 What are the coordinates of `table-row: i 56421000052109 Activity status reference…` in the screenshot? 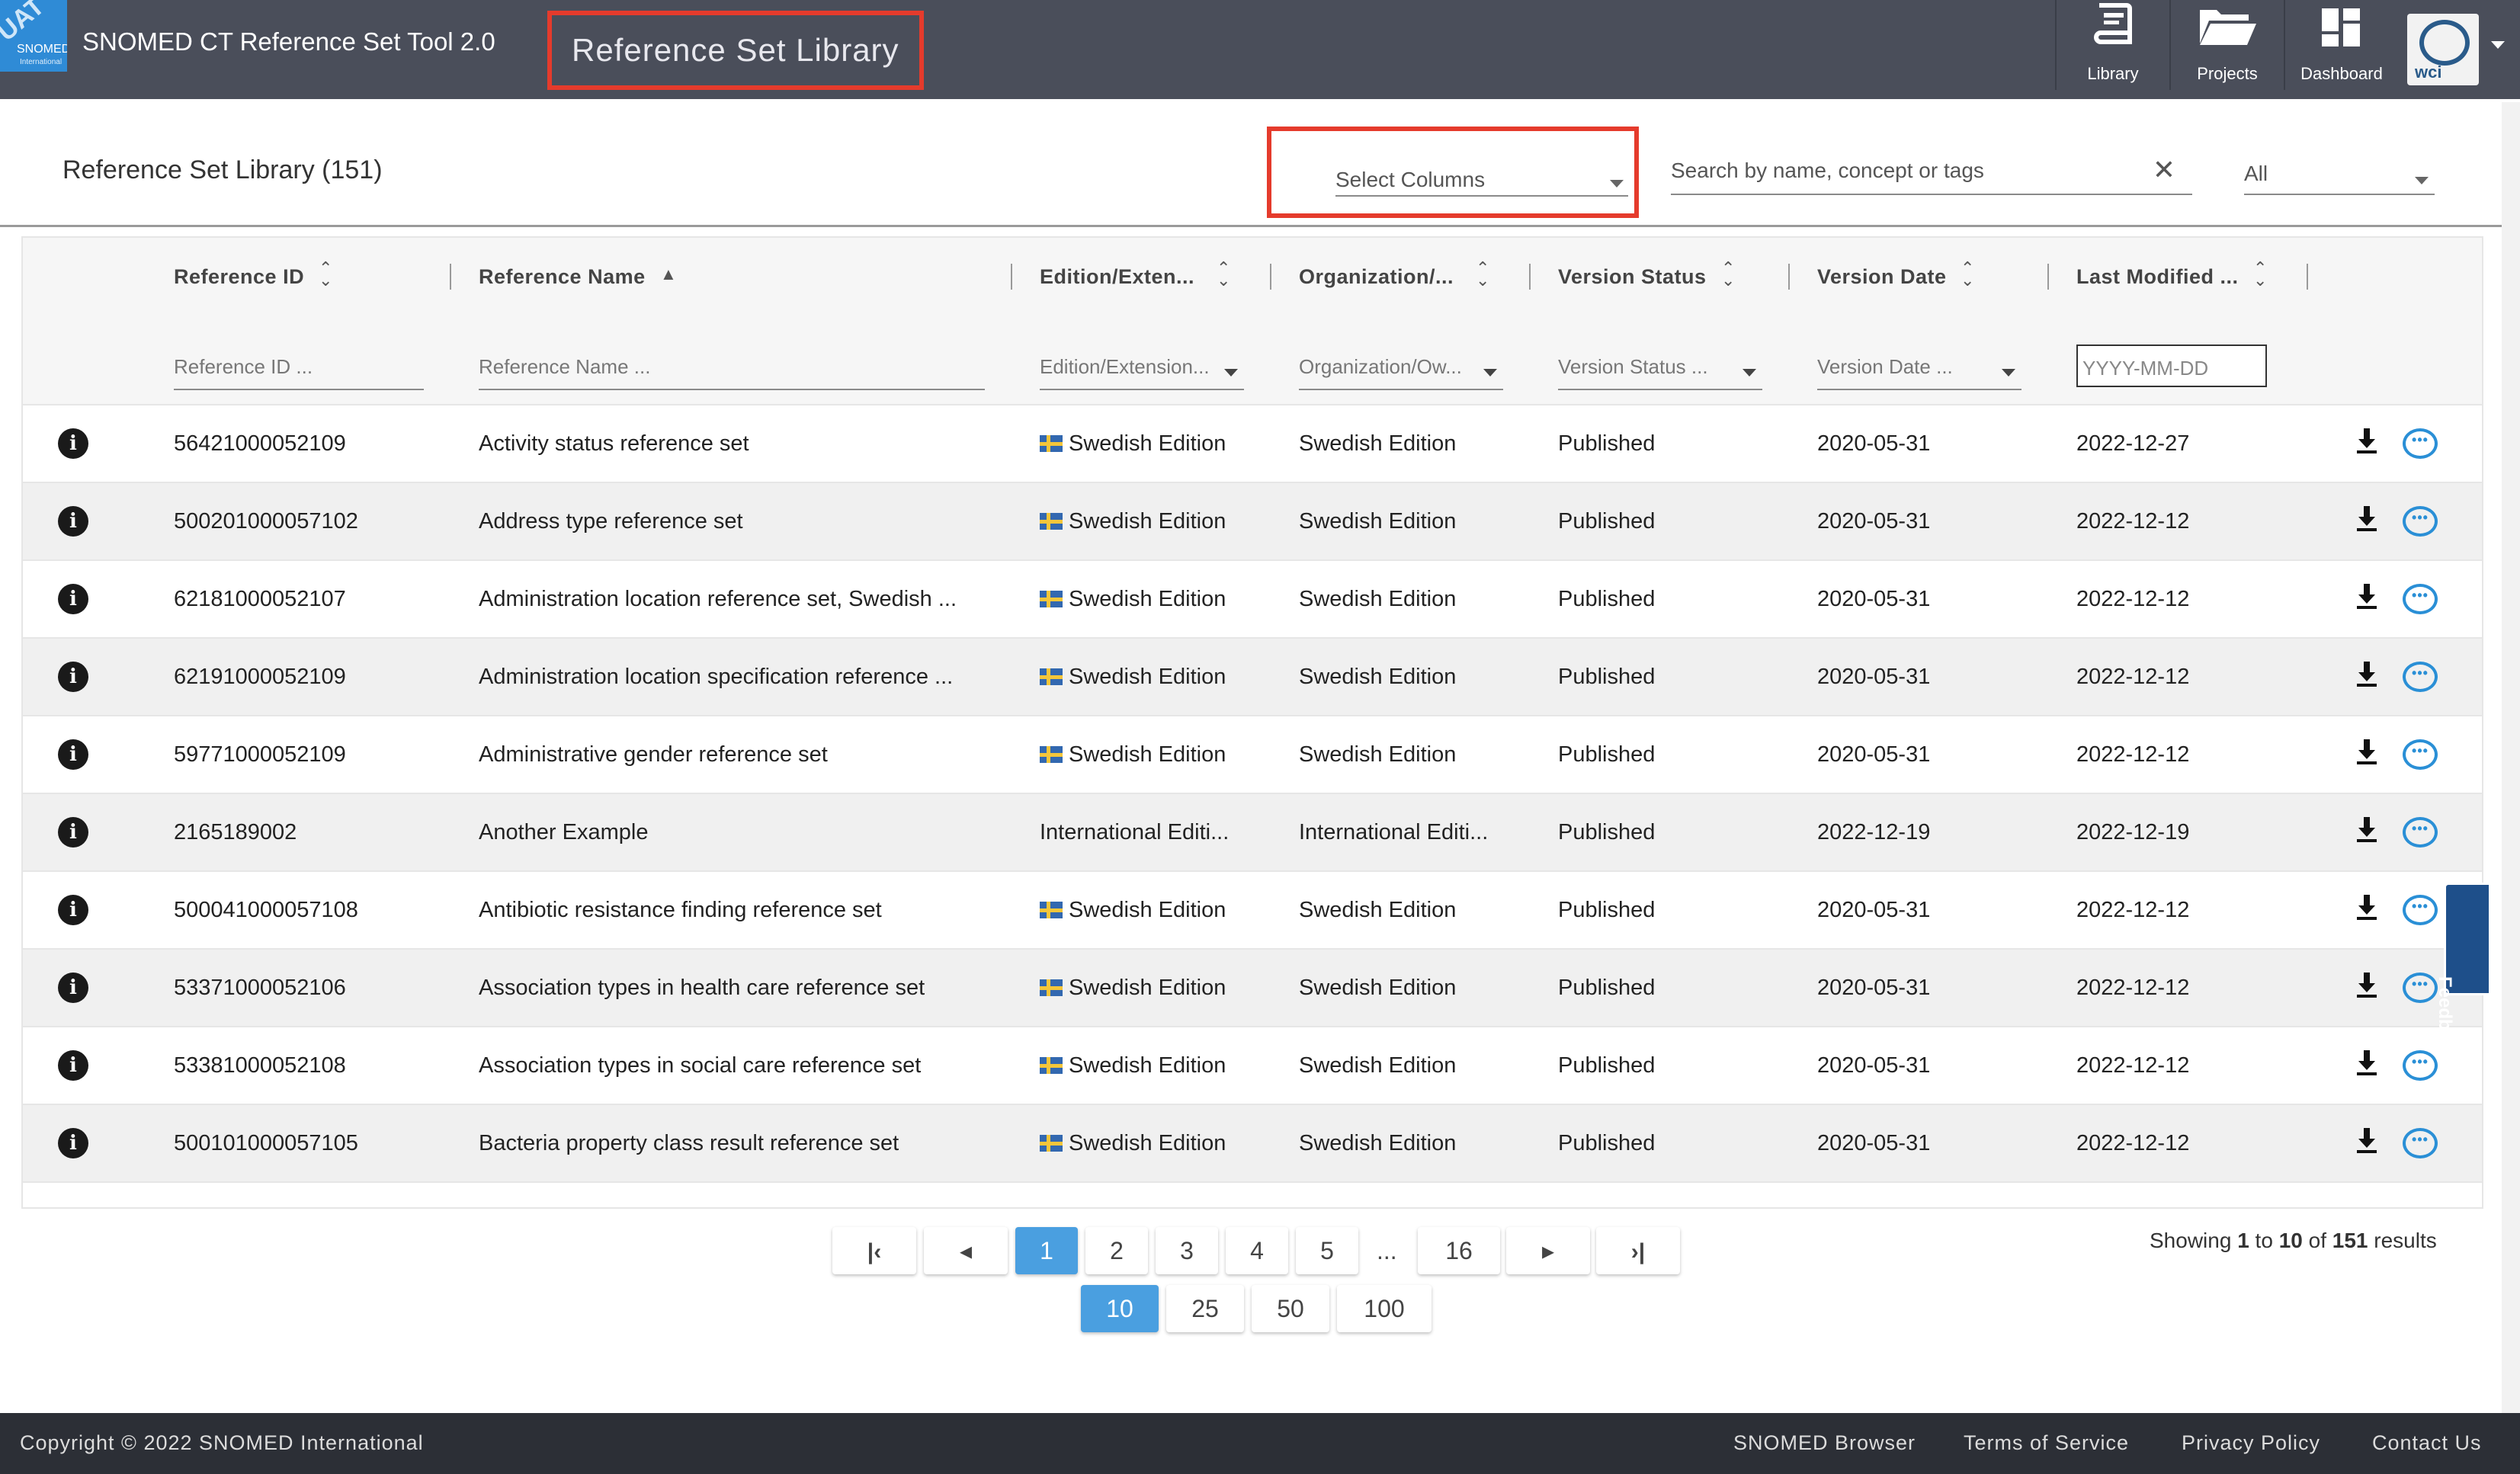 It's located at (1252, 444).